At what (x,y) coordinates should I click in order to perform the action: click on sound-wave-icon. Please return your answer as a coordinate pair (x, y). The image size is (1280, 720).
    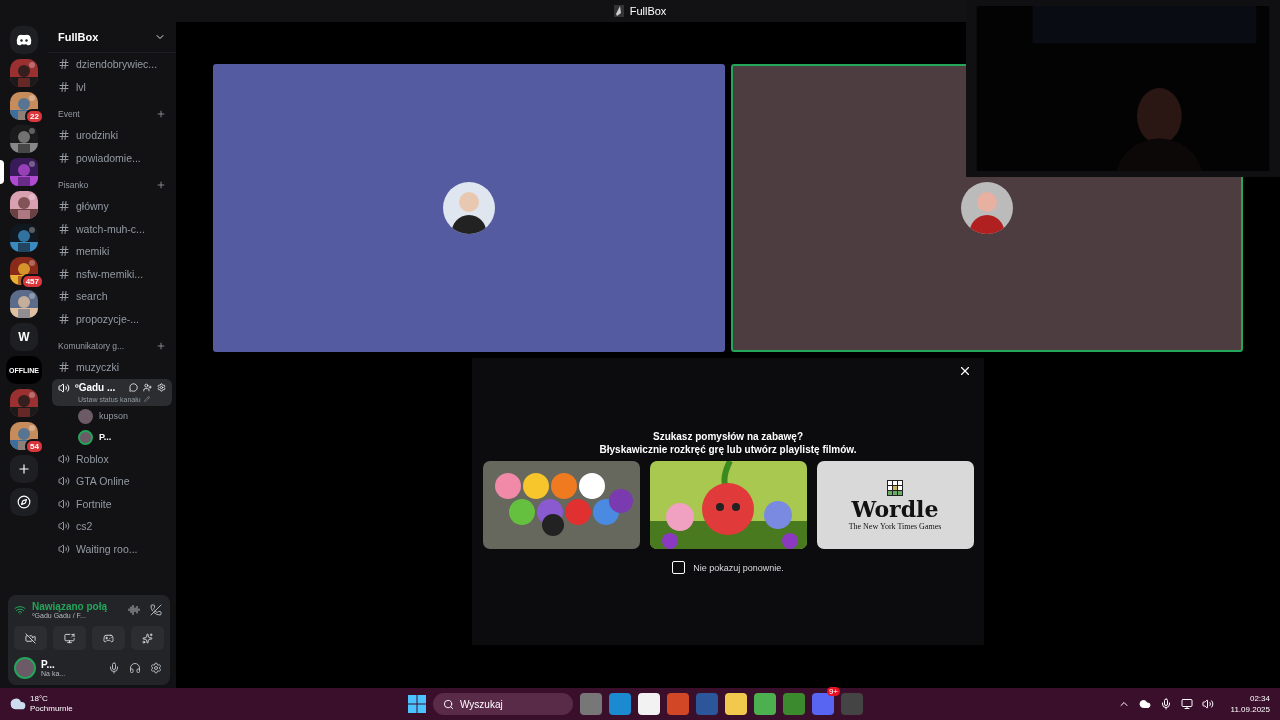
    Looking at the image, I should click on (134, 610).